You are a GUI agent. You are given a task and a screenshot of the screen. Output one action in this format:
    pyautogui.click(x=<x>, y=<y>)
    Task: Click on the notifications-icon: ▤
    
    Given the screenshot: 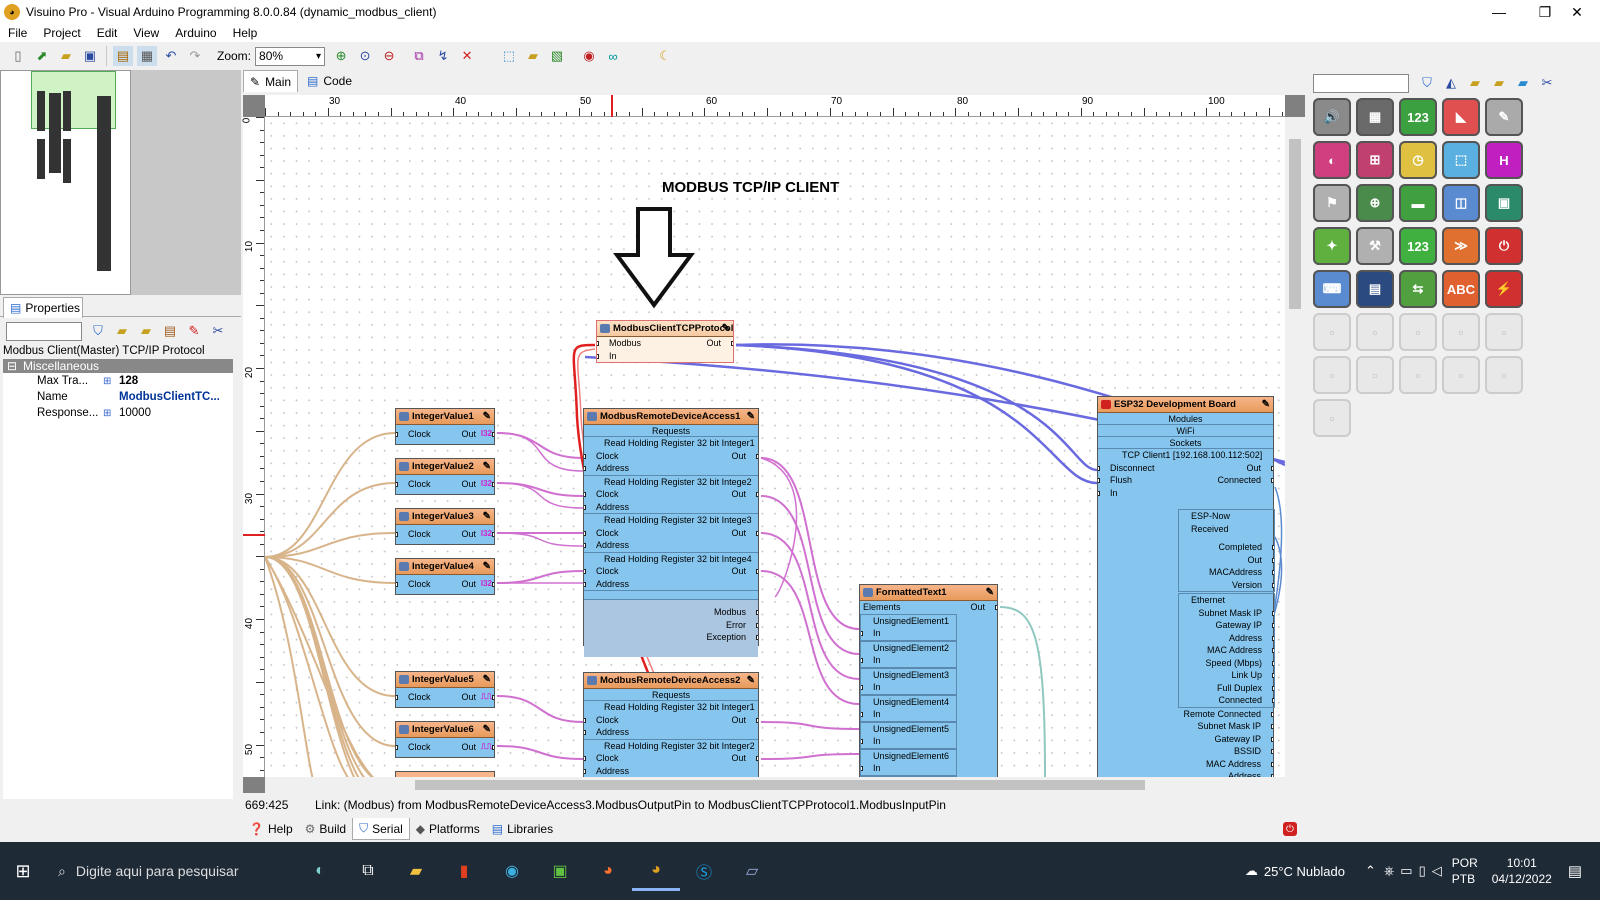 What is the action you would take?
    pyautogui.click(x=1575, y=871)
    